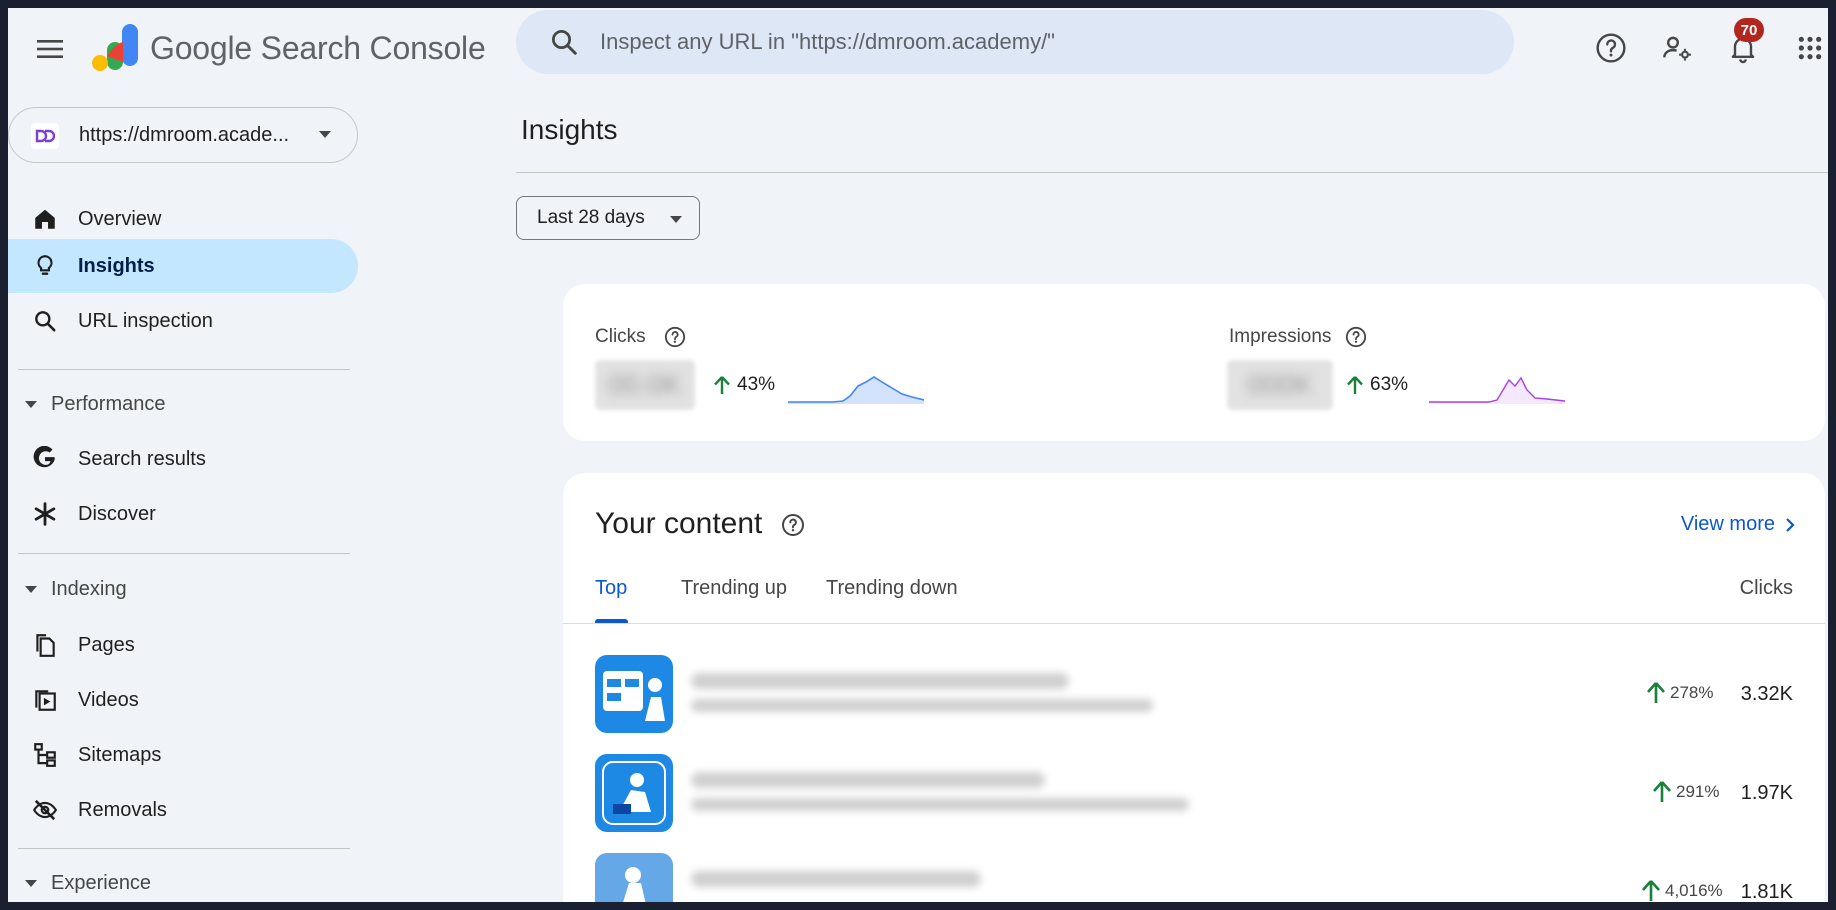 This screenshot has width=1836, height=910. I want to click on notification-count-badge: 70, so click(1749, 30).